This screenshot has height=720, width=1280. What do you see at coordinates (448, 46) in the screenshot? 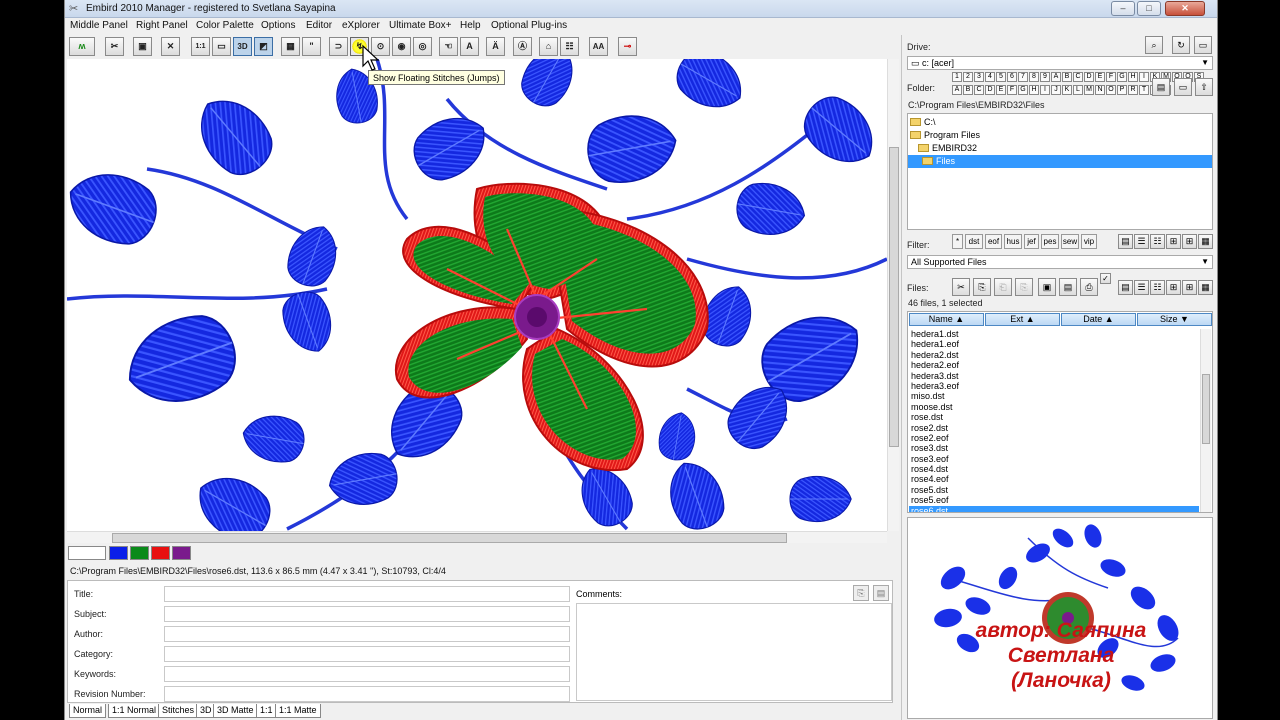
I see `hand-button: ☜` at bounding box center [448, 46].